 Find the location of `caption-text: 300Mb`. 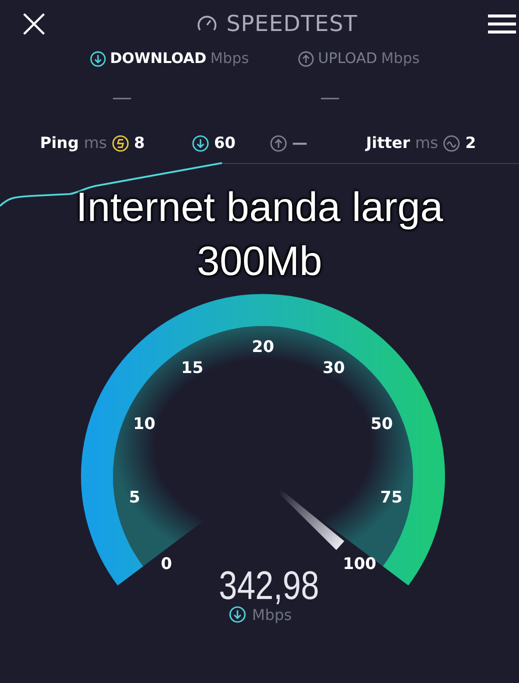

caption-text: 300Mb is located at coordinates (259, 261).